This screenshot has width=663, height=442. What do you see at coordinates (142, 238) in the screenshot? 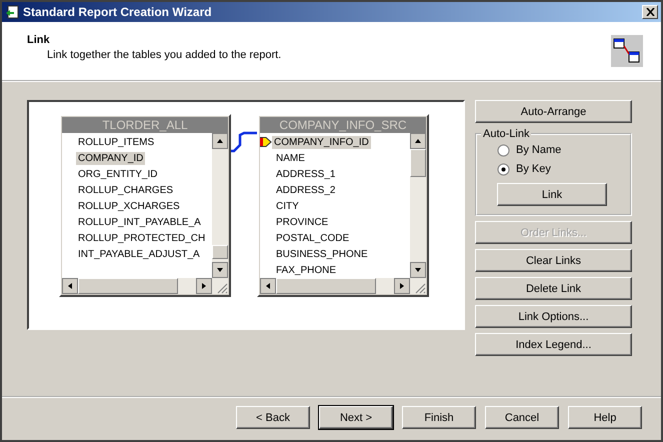
I see `field-item: ROLLUP_PROTECTED_CH` at bounding box center [142, 238].